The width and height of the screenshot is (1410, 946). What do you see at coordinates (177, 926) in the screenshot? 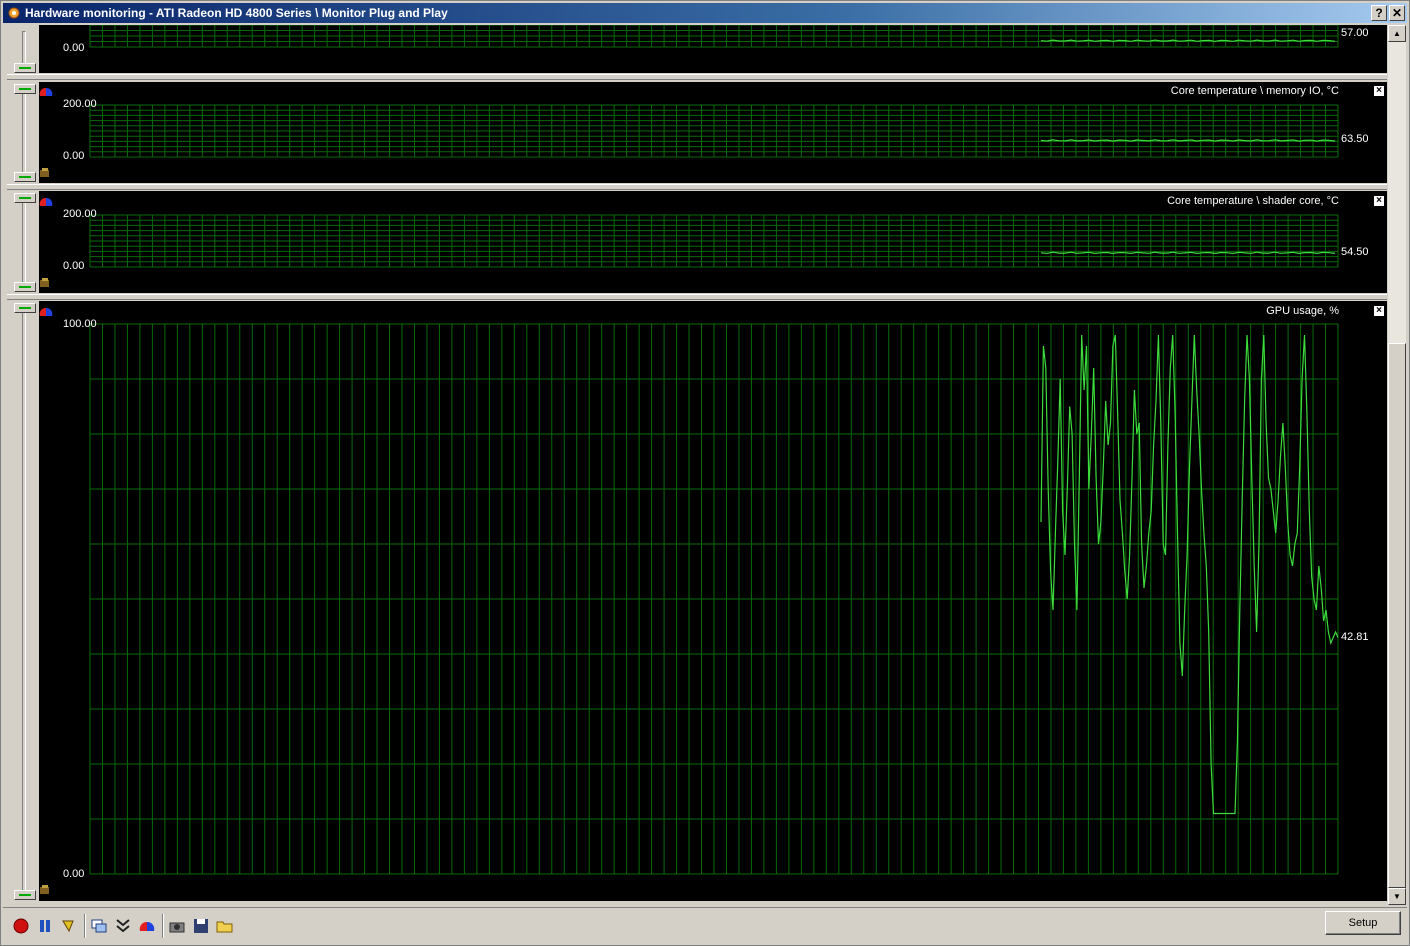
I see `screenshot-icon` at bounding box center [177, 926].